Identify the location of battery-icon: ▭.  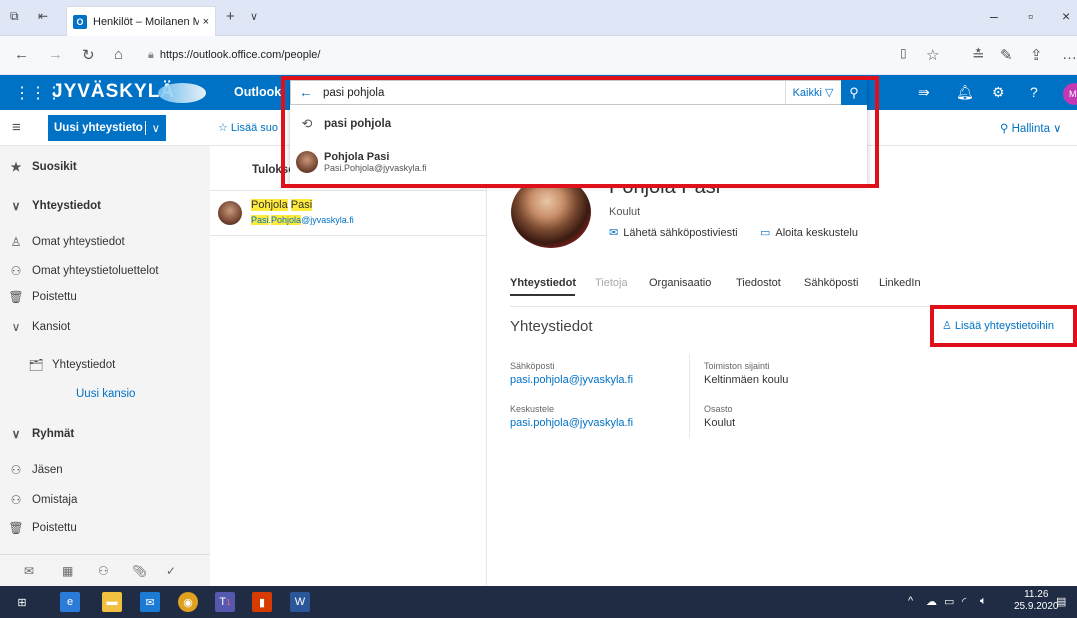
(949, 601).